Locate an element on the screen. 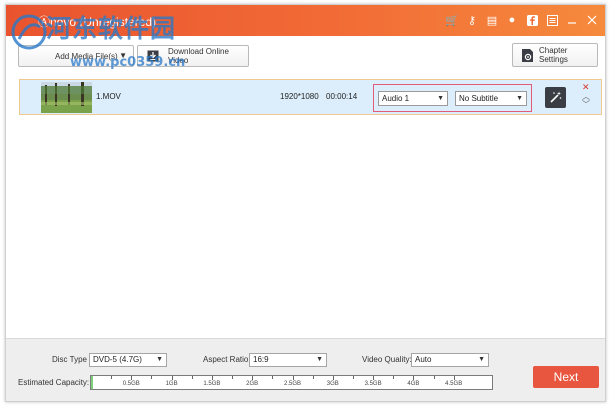  add-media-button: Add Media File(s) ▼ is located at coordinates (76, 56).